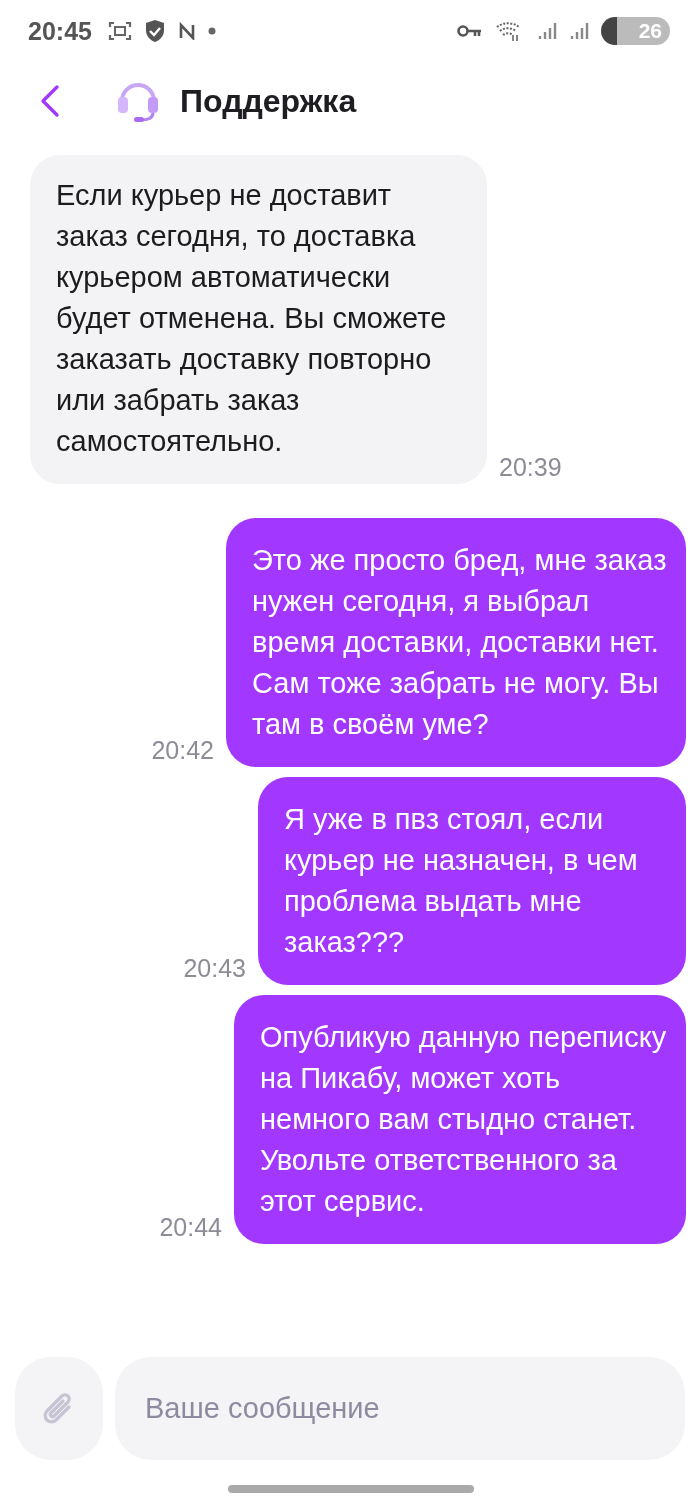 This screenshot has height=1501, width=700. I want to click on message-bubble: Я уже в пвз стоял, если курьер не назначен, в чем проблема выдать мне заказ???, so click(472, 881).